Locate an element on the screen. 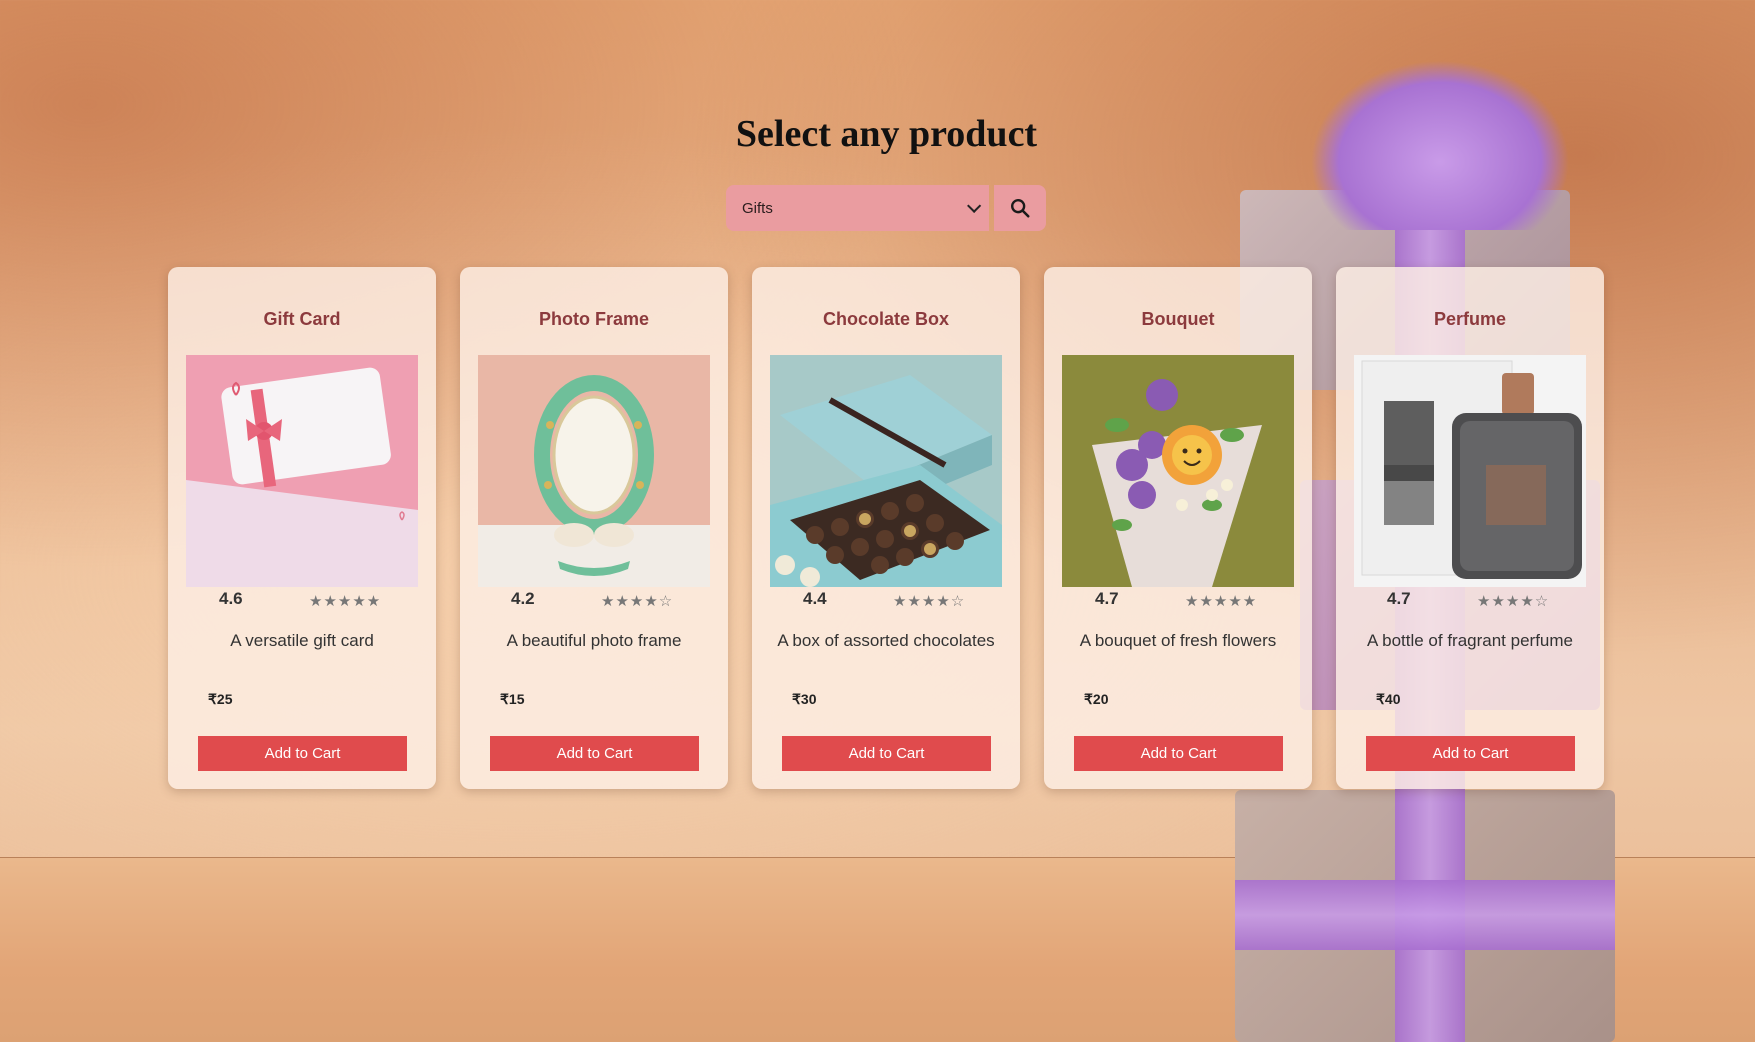 This screenshot has width=1755, height=1042. product-name: Photo Frame is located at coordinates (593, 319).